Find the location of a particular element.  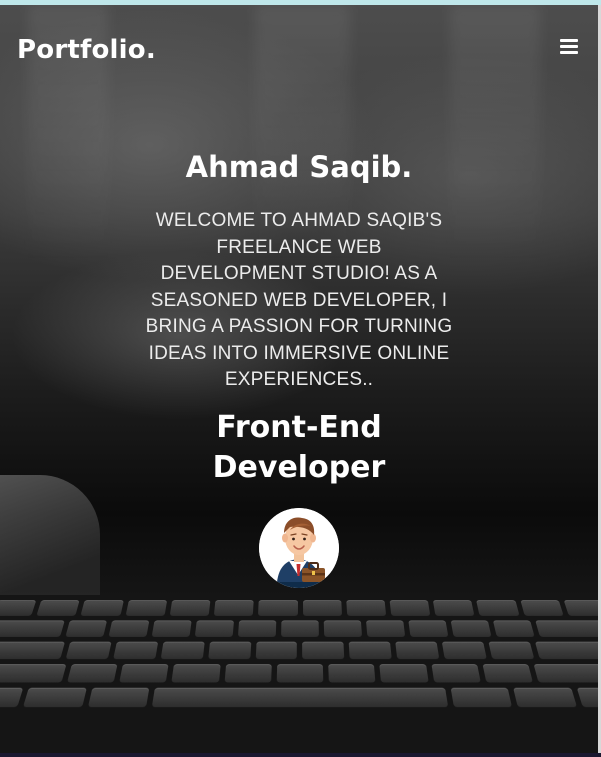

site-logo: Portfolio. is located at coordinates (86, 50).